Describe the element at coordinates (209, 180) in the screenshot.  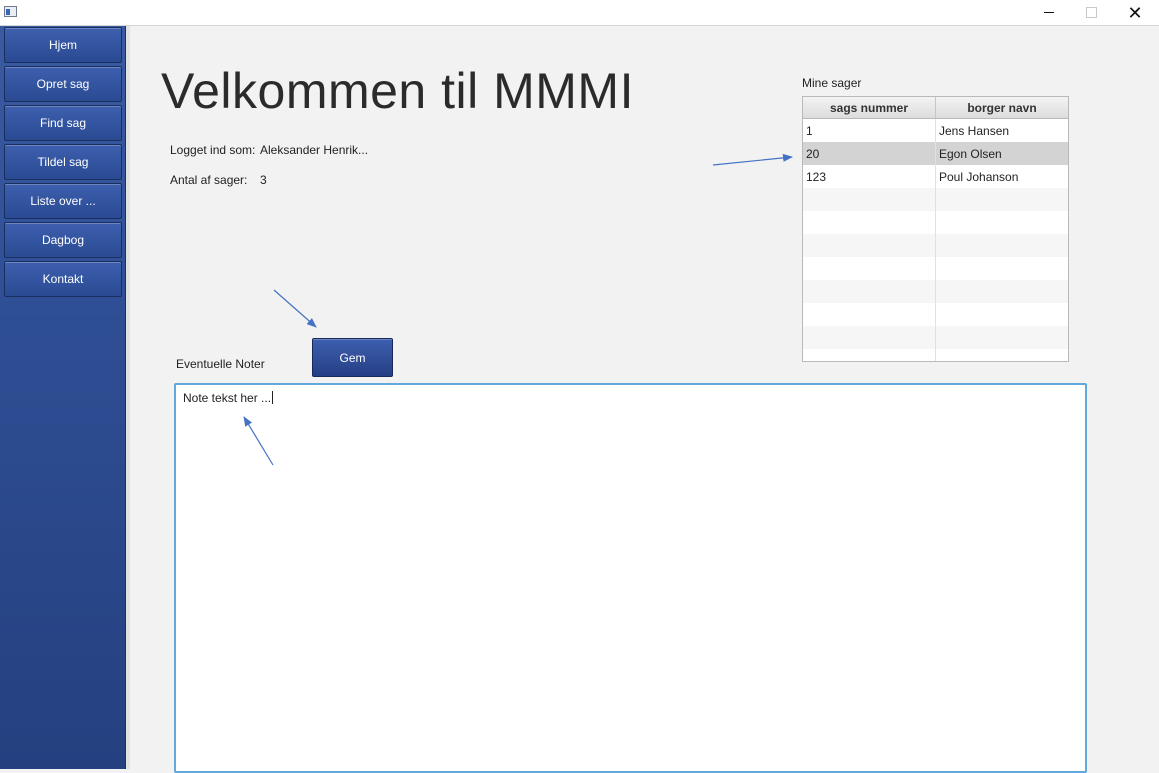
I see `case-count-label: Antal af sager:` at that location.